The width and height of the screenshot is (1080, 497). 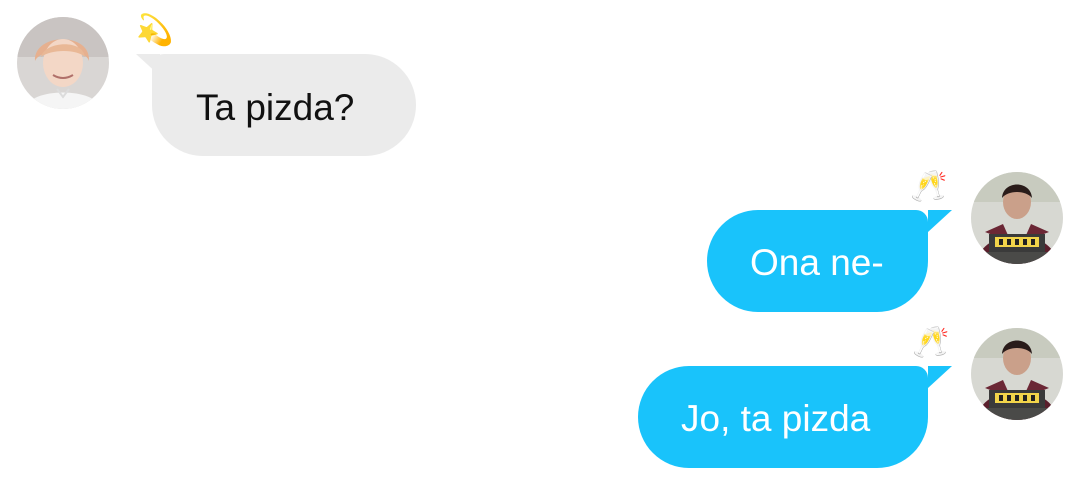 I want to click on message-text: Jo, ta pizda, so click(x=776, y=418).